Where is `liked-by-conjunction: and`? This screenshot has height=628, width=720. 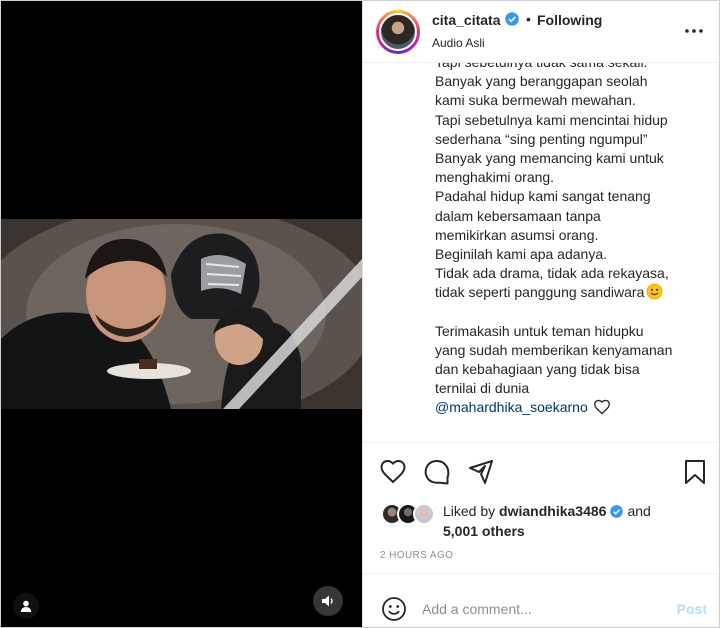
liked-by-conjunction: and is located at coordinates (639, 511).